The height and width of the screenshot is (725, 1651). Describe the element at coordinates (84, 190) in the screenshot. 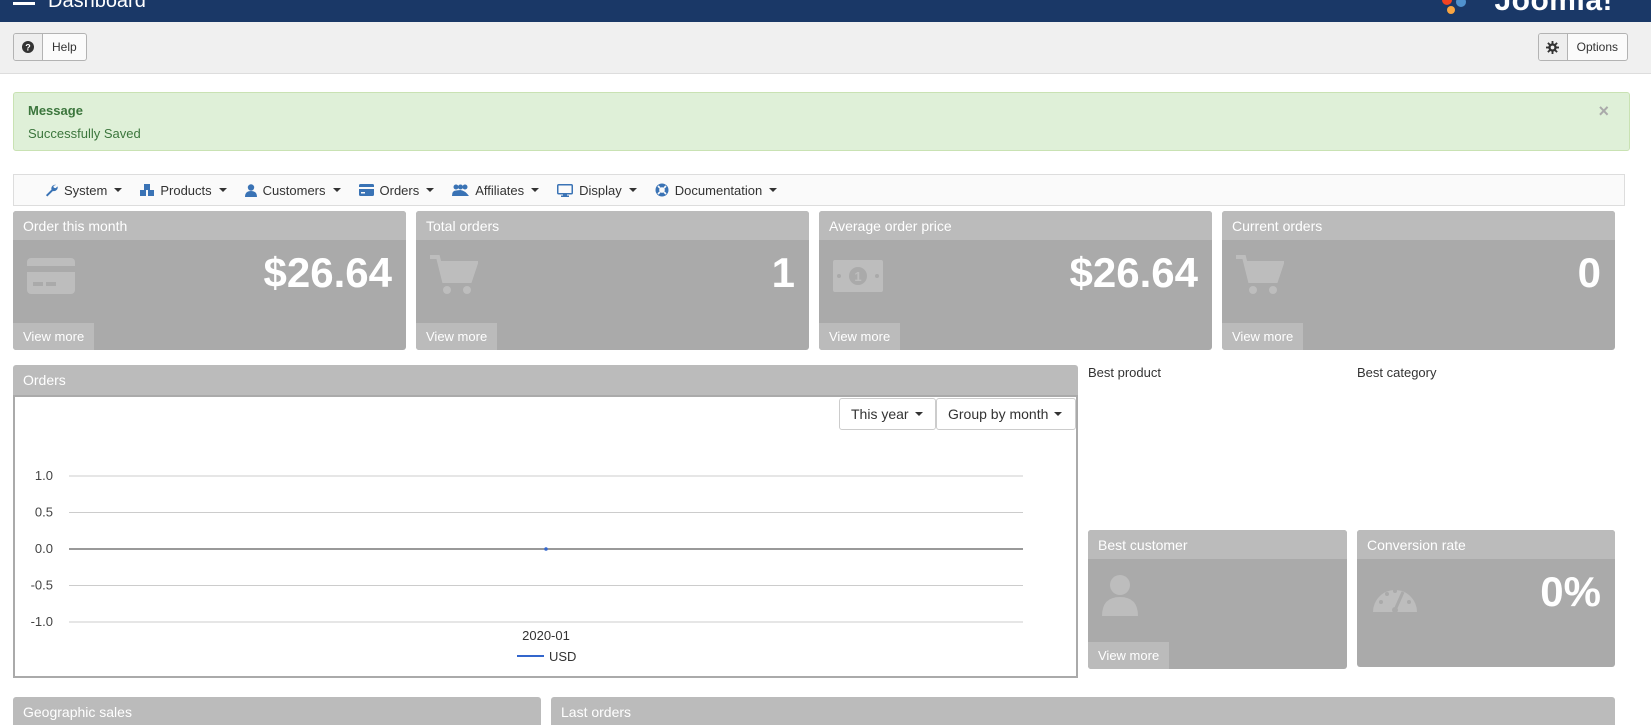

I see `menu-item-system: System` at that location.